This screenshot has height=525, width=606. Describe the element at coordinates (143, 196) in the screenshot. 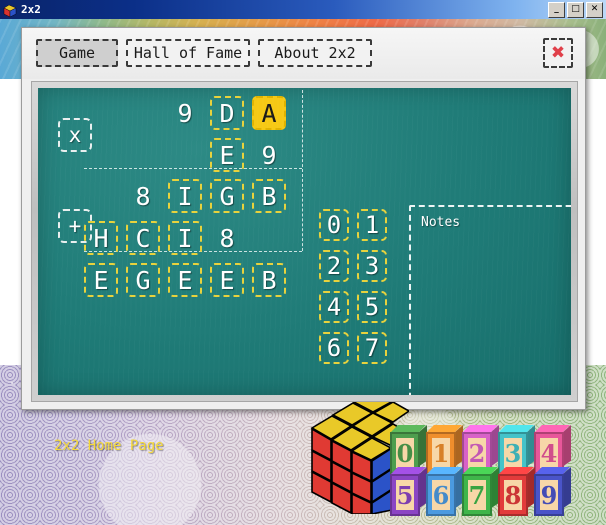

I see `grid-cell-r2-c1: 8` at that location.